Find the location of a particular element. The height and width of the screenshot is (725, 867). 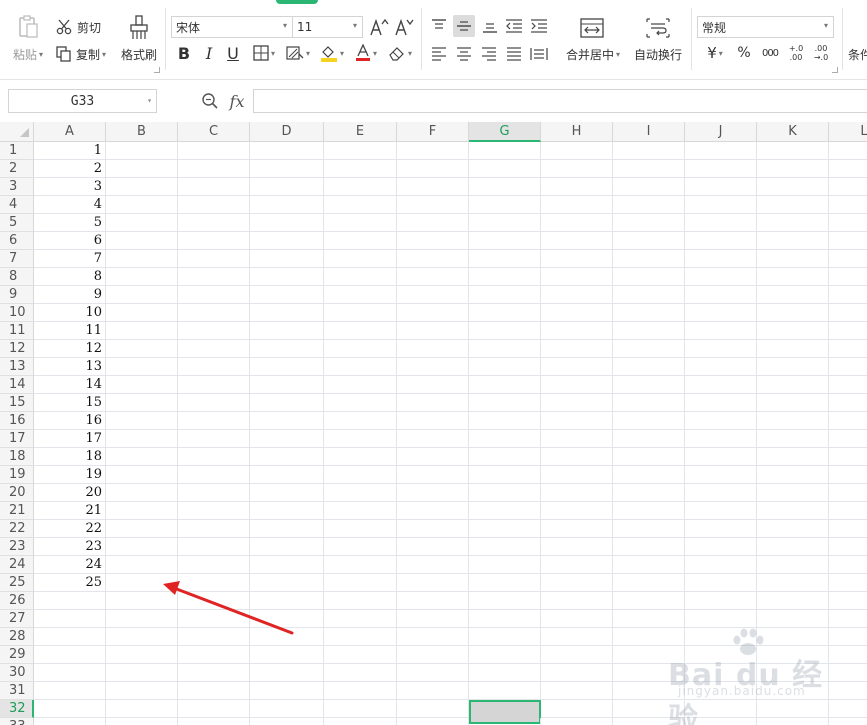

cell-k26 is located at coordinates (793, 601).